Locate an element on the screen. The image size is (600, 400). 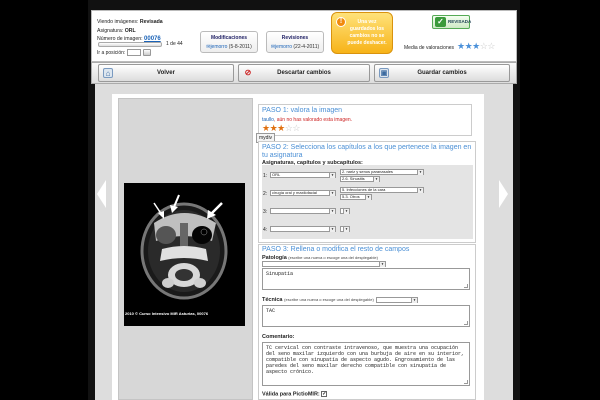
chapter-select-2: 5. Infecciones de la cara ▼ is located at coordinates (382, 190).